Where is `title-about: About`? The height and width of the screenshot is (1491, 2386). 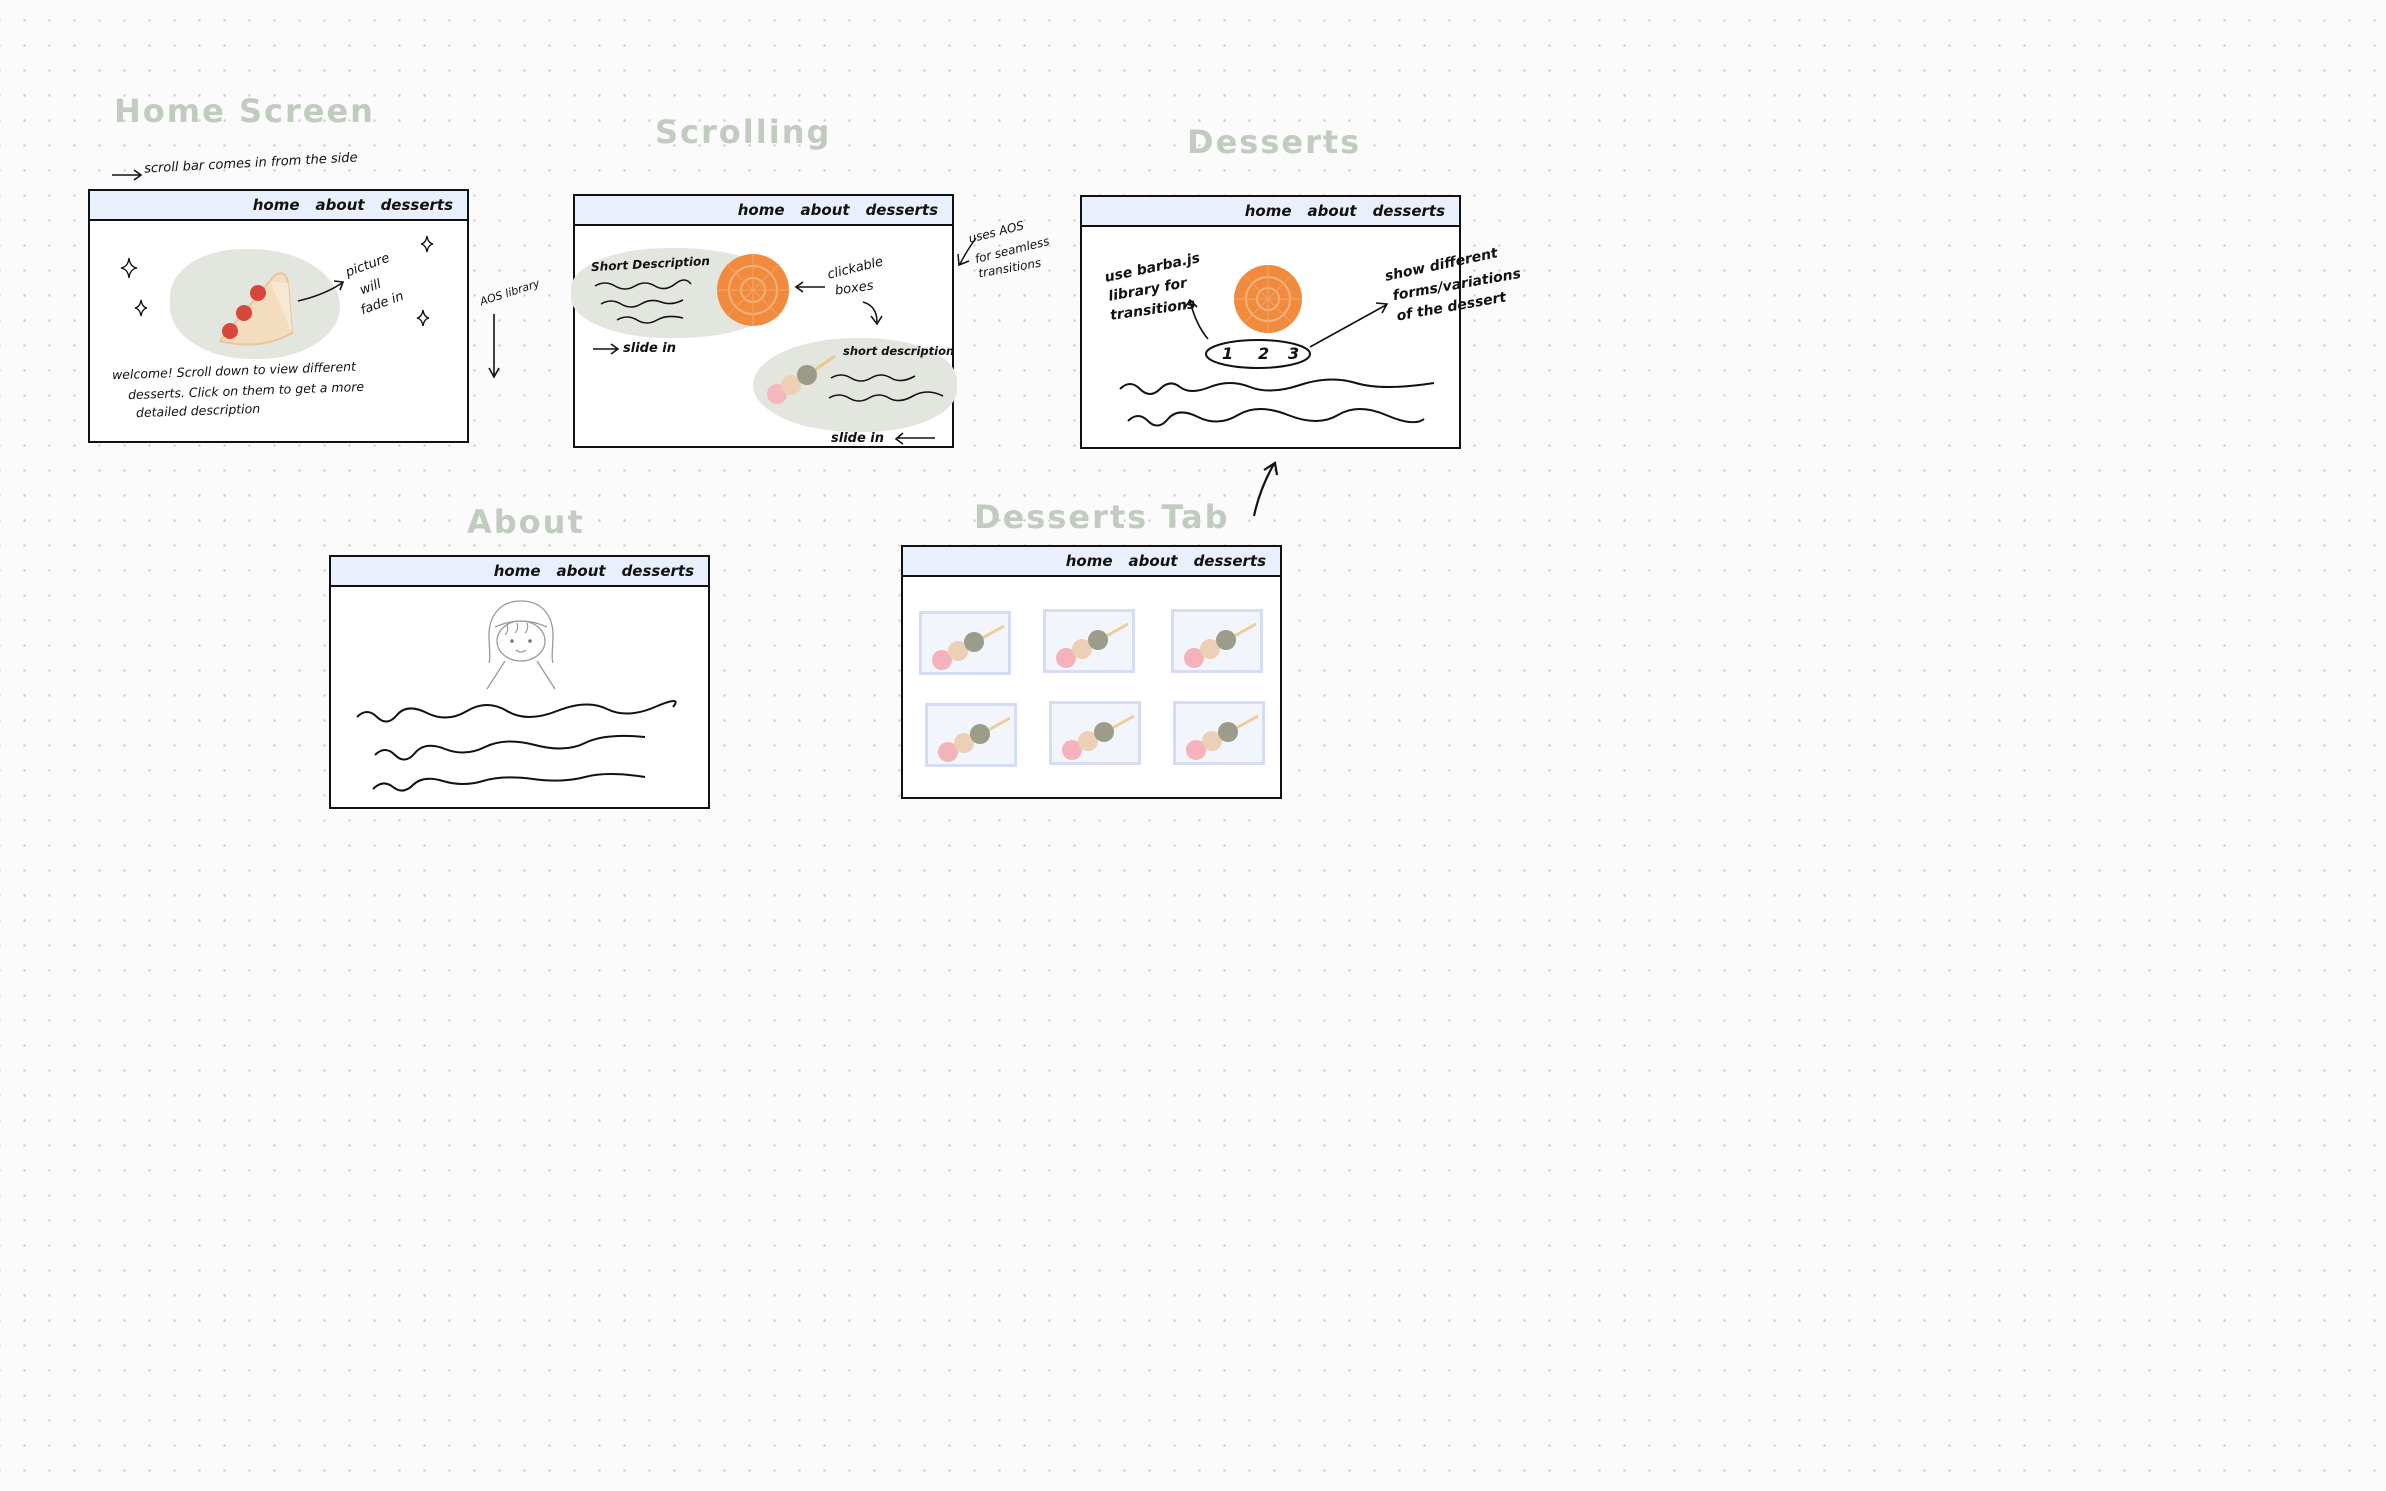
title-about: About is located at coordinates (526, 522).